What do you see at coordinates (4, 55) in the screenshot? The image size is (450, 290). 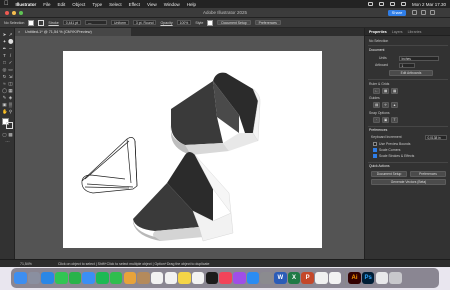 I see `type-tool-icon: T` at bounding box center [4, 55].